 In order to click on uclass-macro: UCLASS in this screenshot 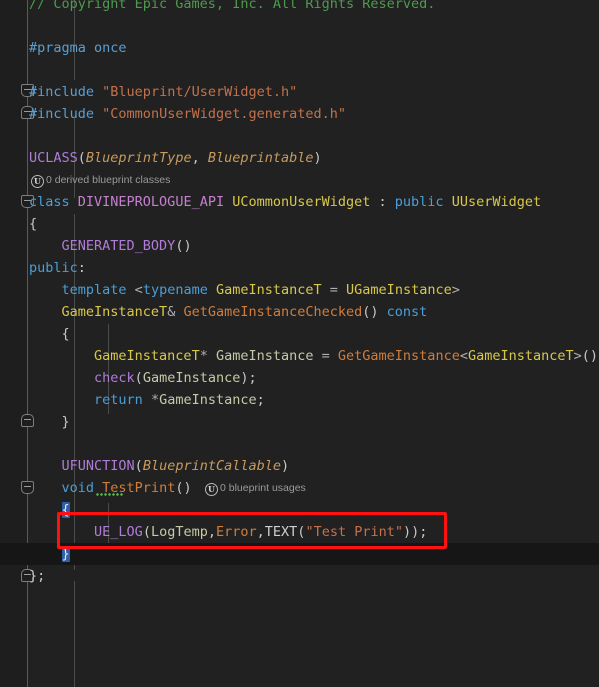, I will do `click(53, 158)`.